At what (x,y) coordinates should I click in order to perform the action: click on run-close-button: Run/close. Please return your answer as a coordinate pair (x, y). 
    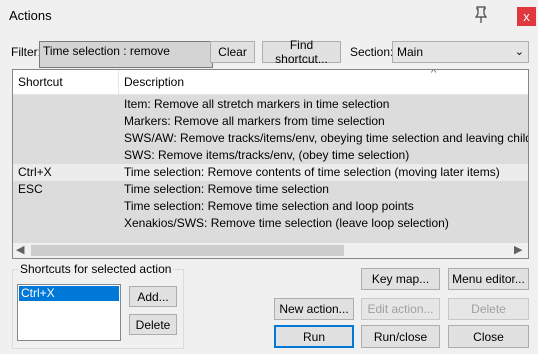
    Looking at the image, I should click on (400, 336).